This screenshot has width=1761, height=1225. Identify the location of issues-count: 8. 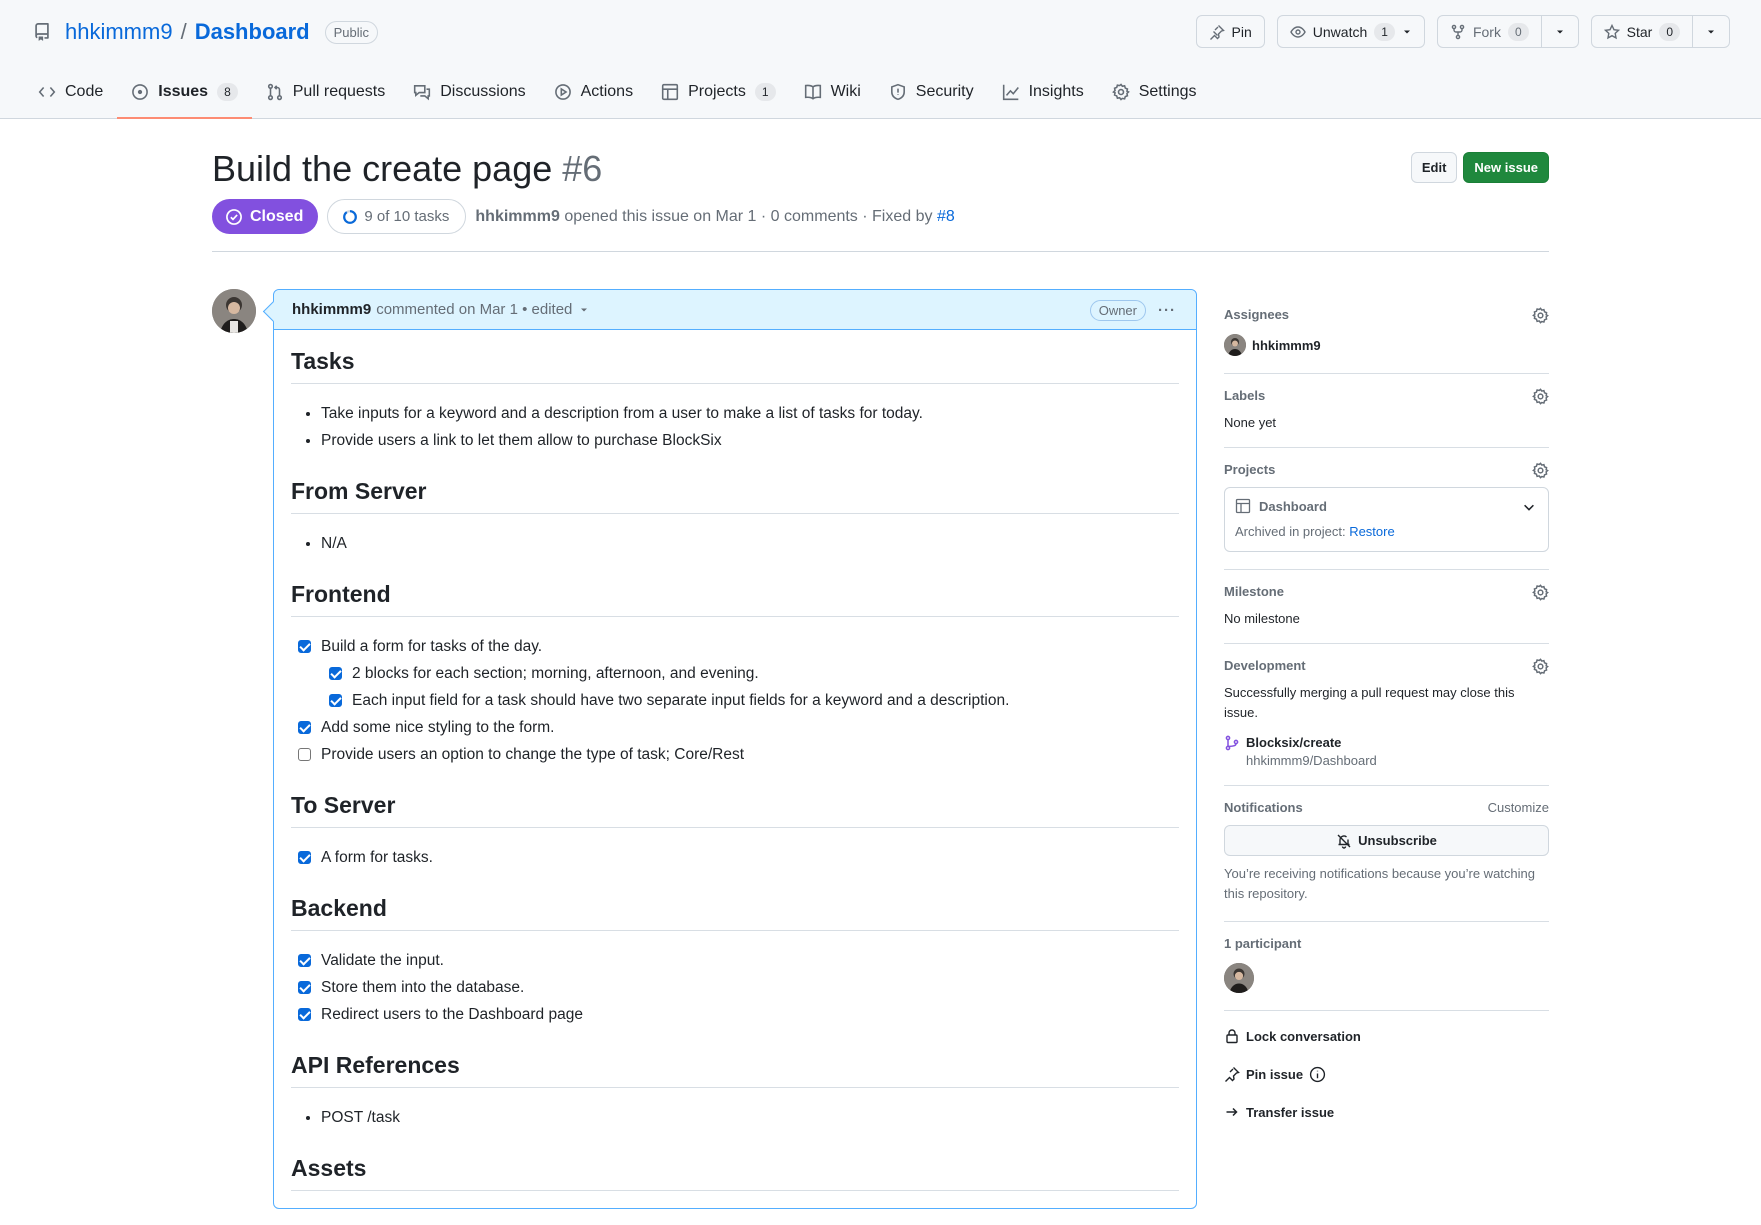
(227, 92).